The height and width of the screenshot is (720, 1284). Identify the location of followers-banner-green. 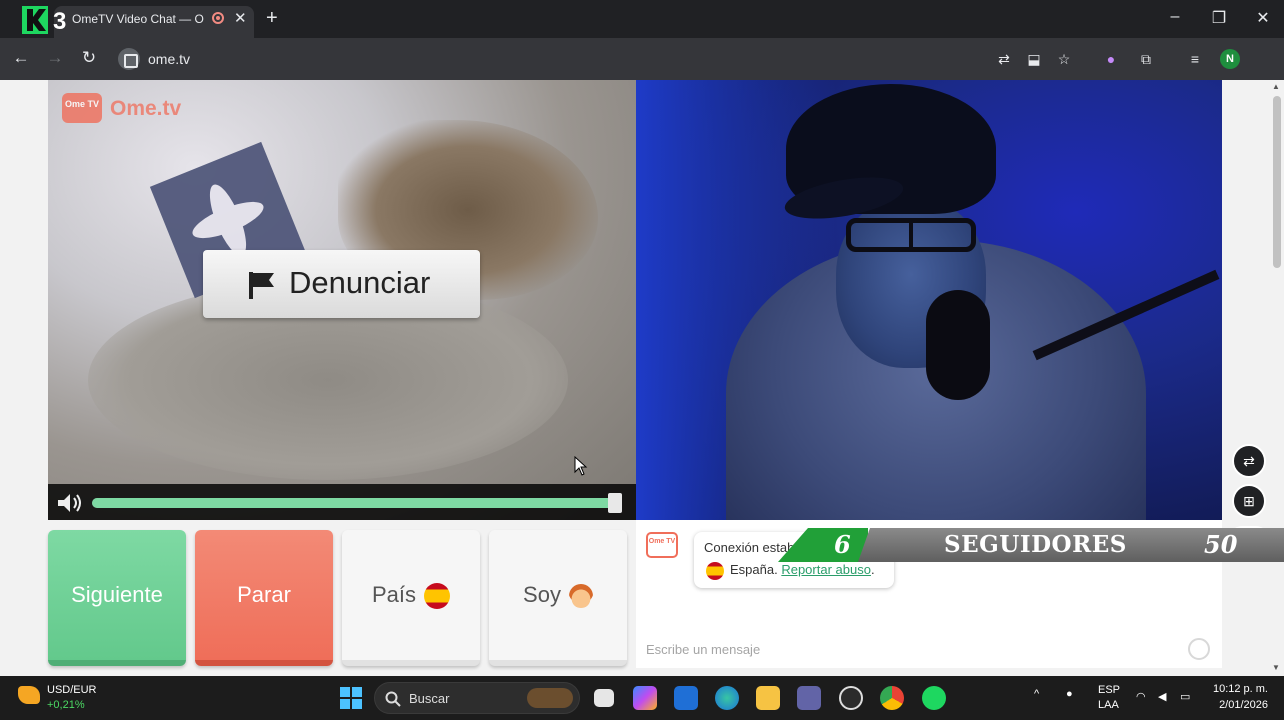
(823, 545).